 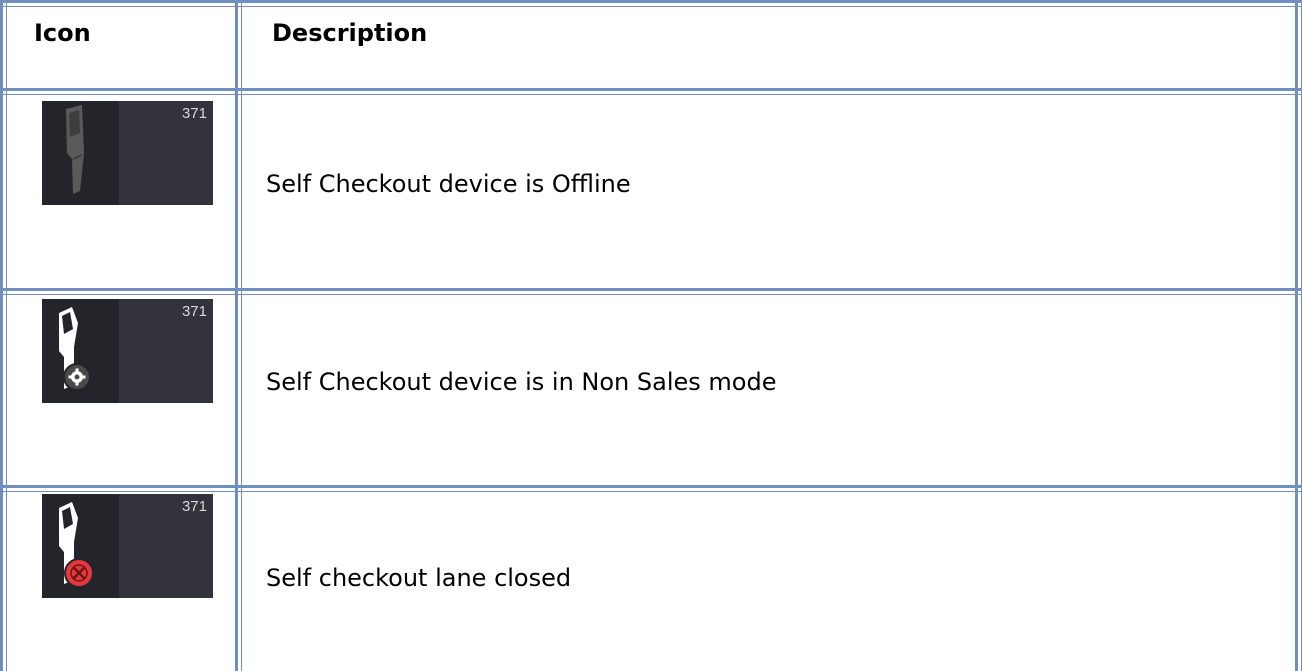 What do you see at coordinates (238, 335) in the screenshot?
I see `table-border-middle` at bounding box center [238, 335].